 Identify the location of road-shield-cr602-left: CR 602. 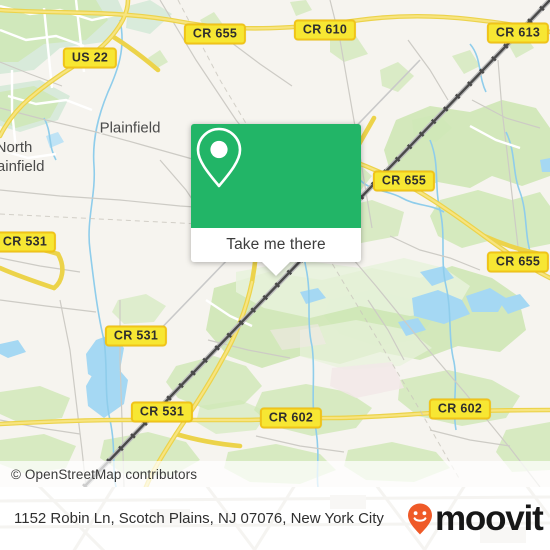
(291, 418).